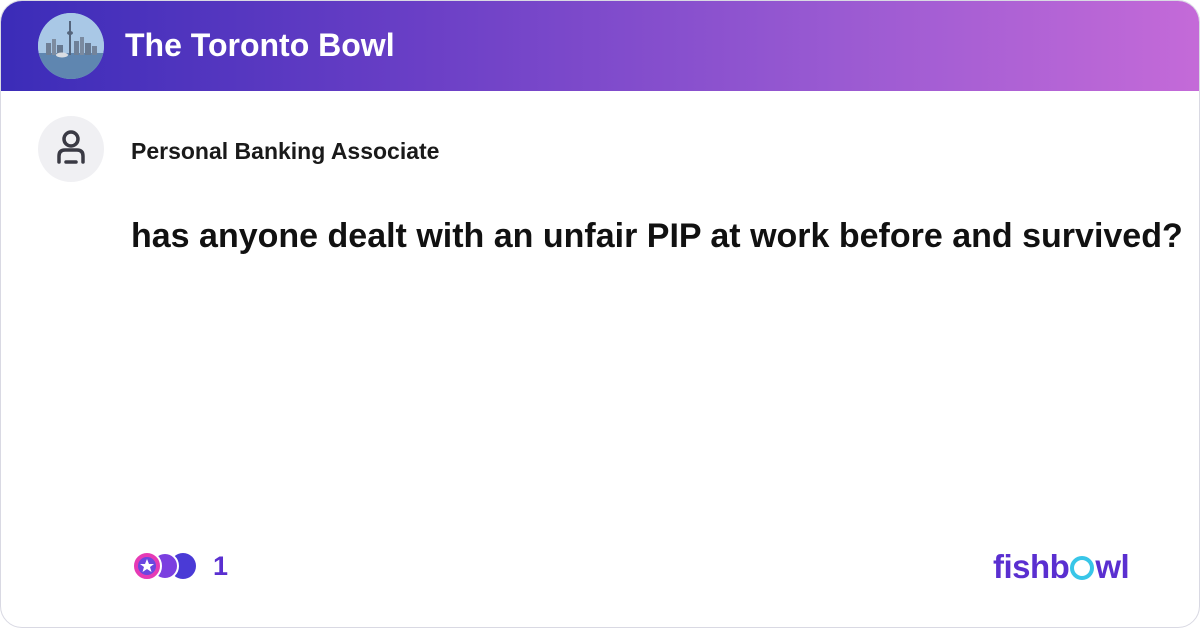  What do you see at coordinates (285, 151) in the screenshot?
I see `author-title: Personal Banking Associate` at bounding box center [285, 151].